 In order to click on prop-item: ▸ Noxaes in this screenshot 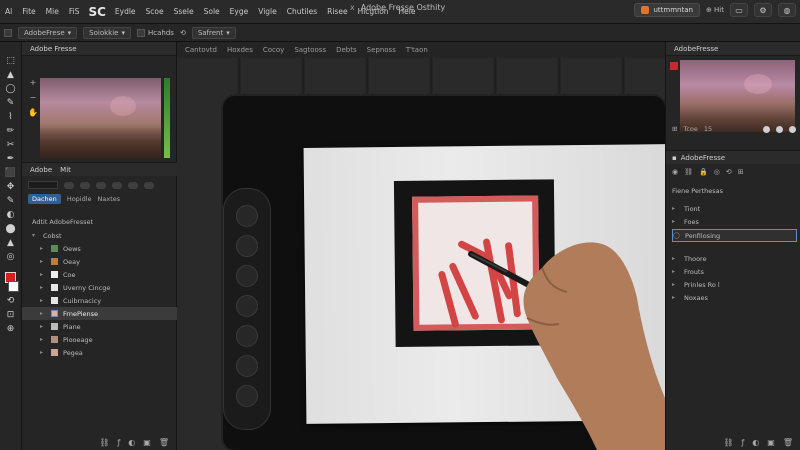, I will do `click(733, 297)`.